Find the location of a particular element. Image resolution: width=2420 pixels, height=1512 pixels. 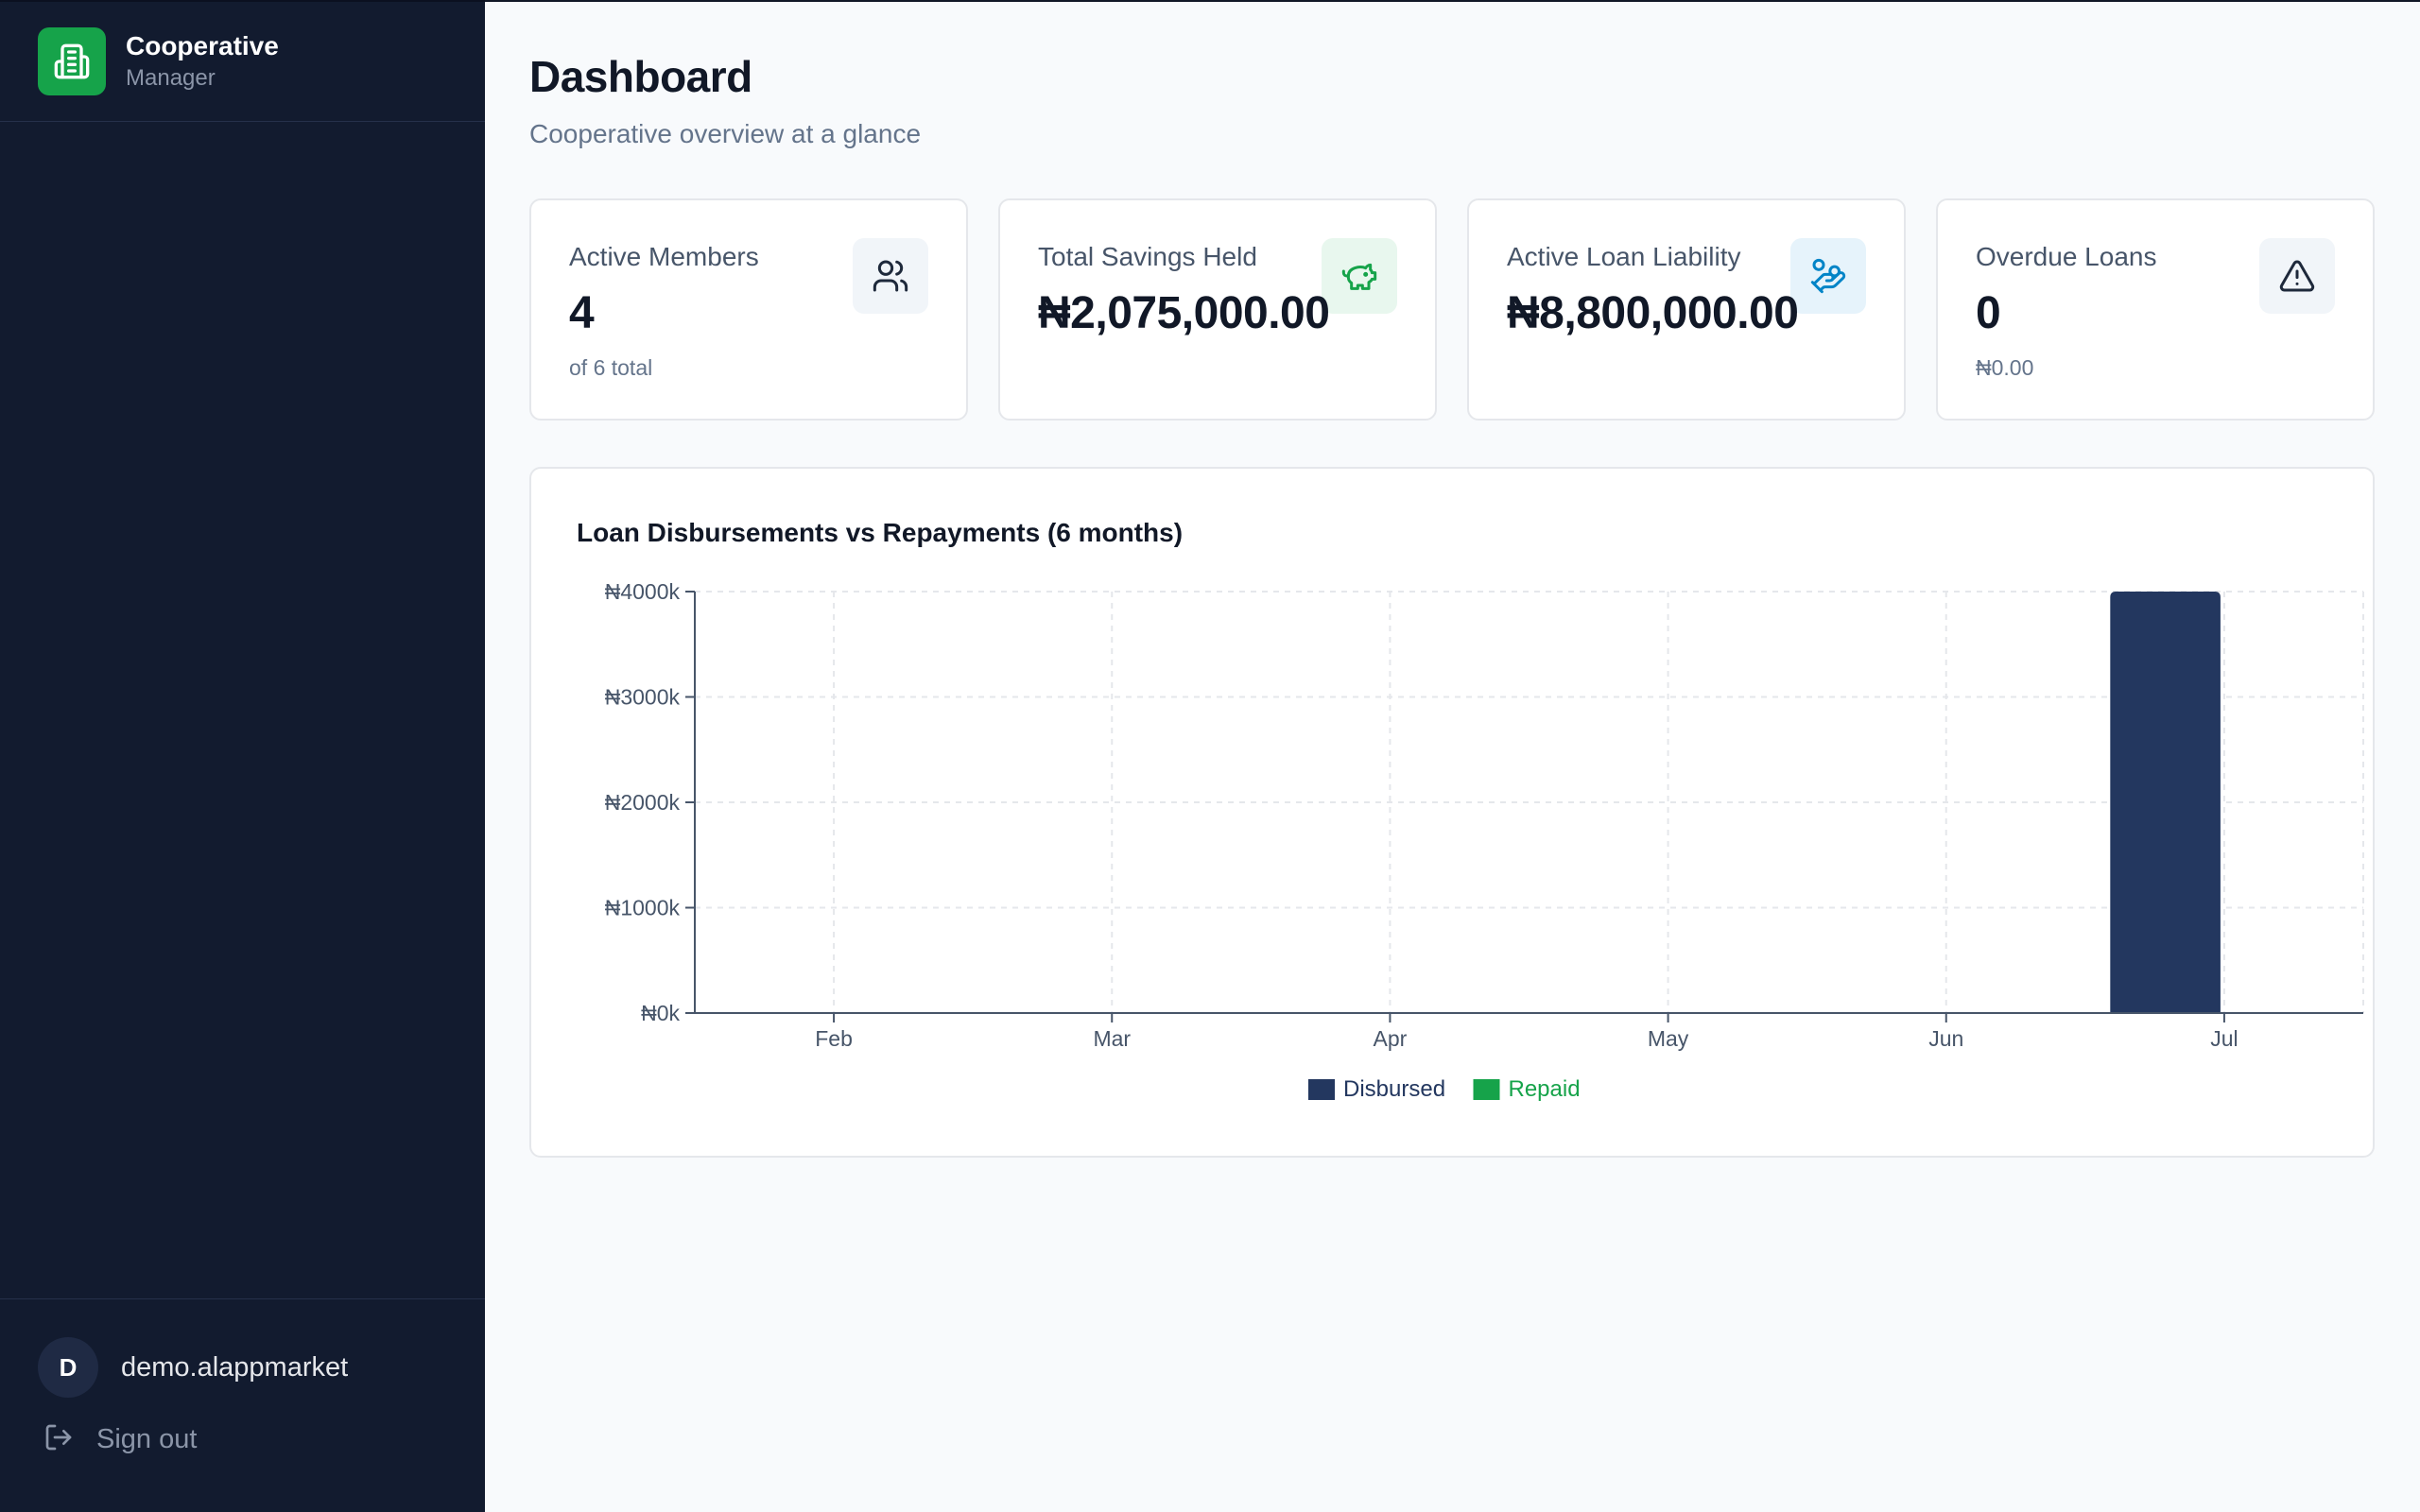

user-name: demo.alappmarket is located at coordinates (235, 1367).